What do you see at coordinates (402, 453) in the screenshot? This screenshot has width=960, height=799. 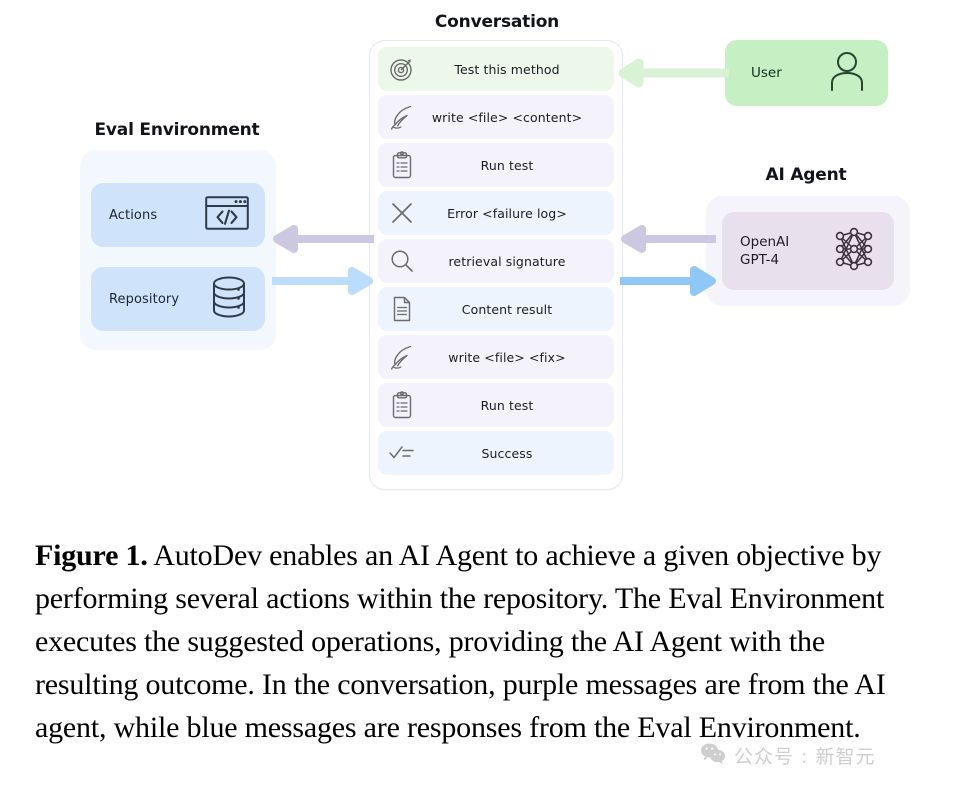 I see `check-list-icon` at bounding box center [402, 453].